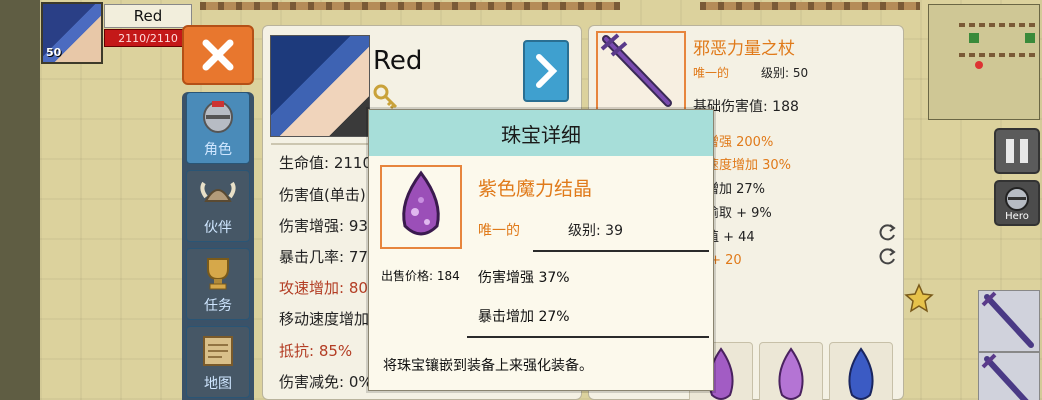 This screenshot has width=1042, height=400. What do you see at coordinates (316, 351) in the screenshot?
I see `stat-resistance: 抵抗: 85%` at bounding box center [316, 351].